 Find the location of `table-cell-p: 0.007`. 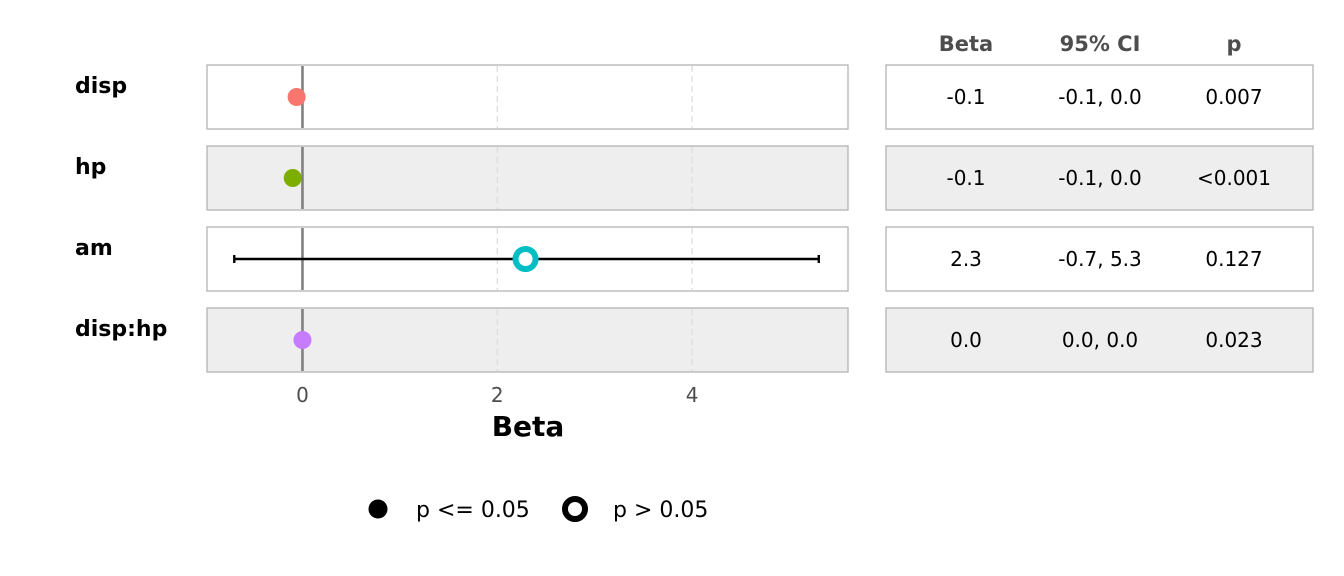

table-cell-p: 0.007 is located at coordinates (1233, 97).